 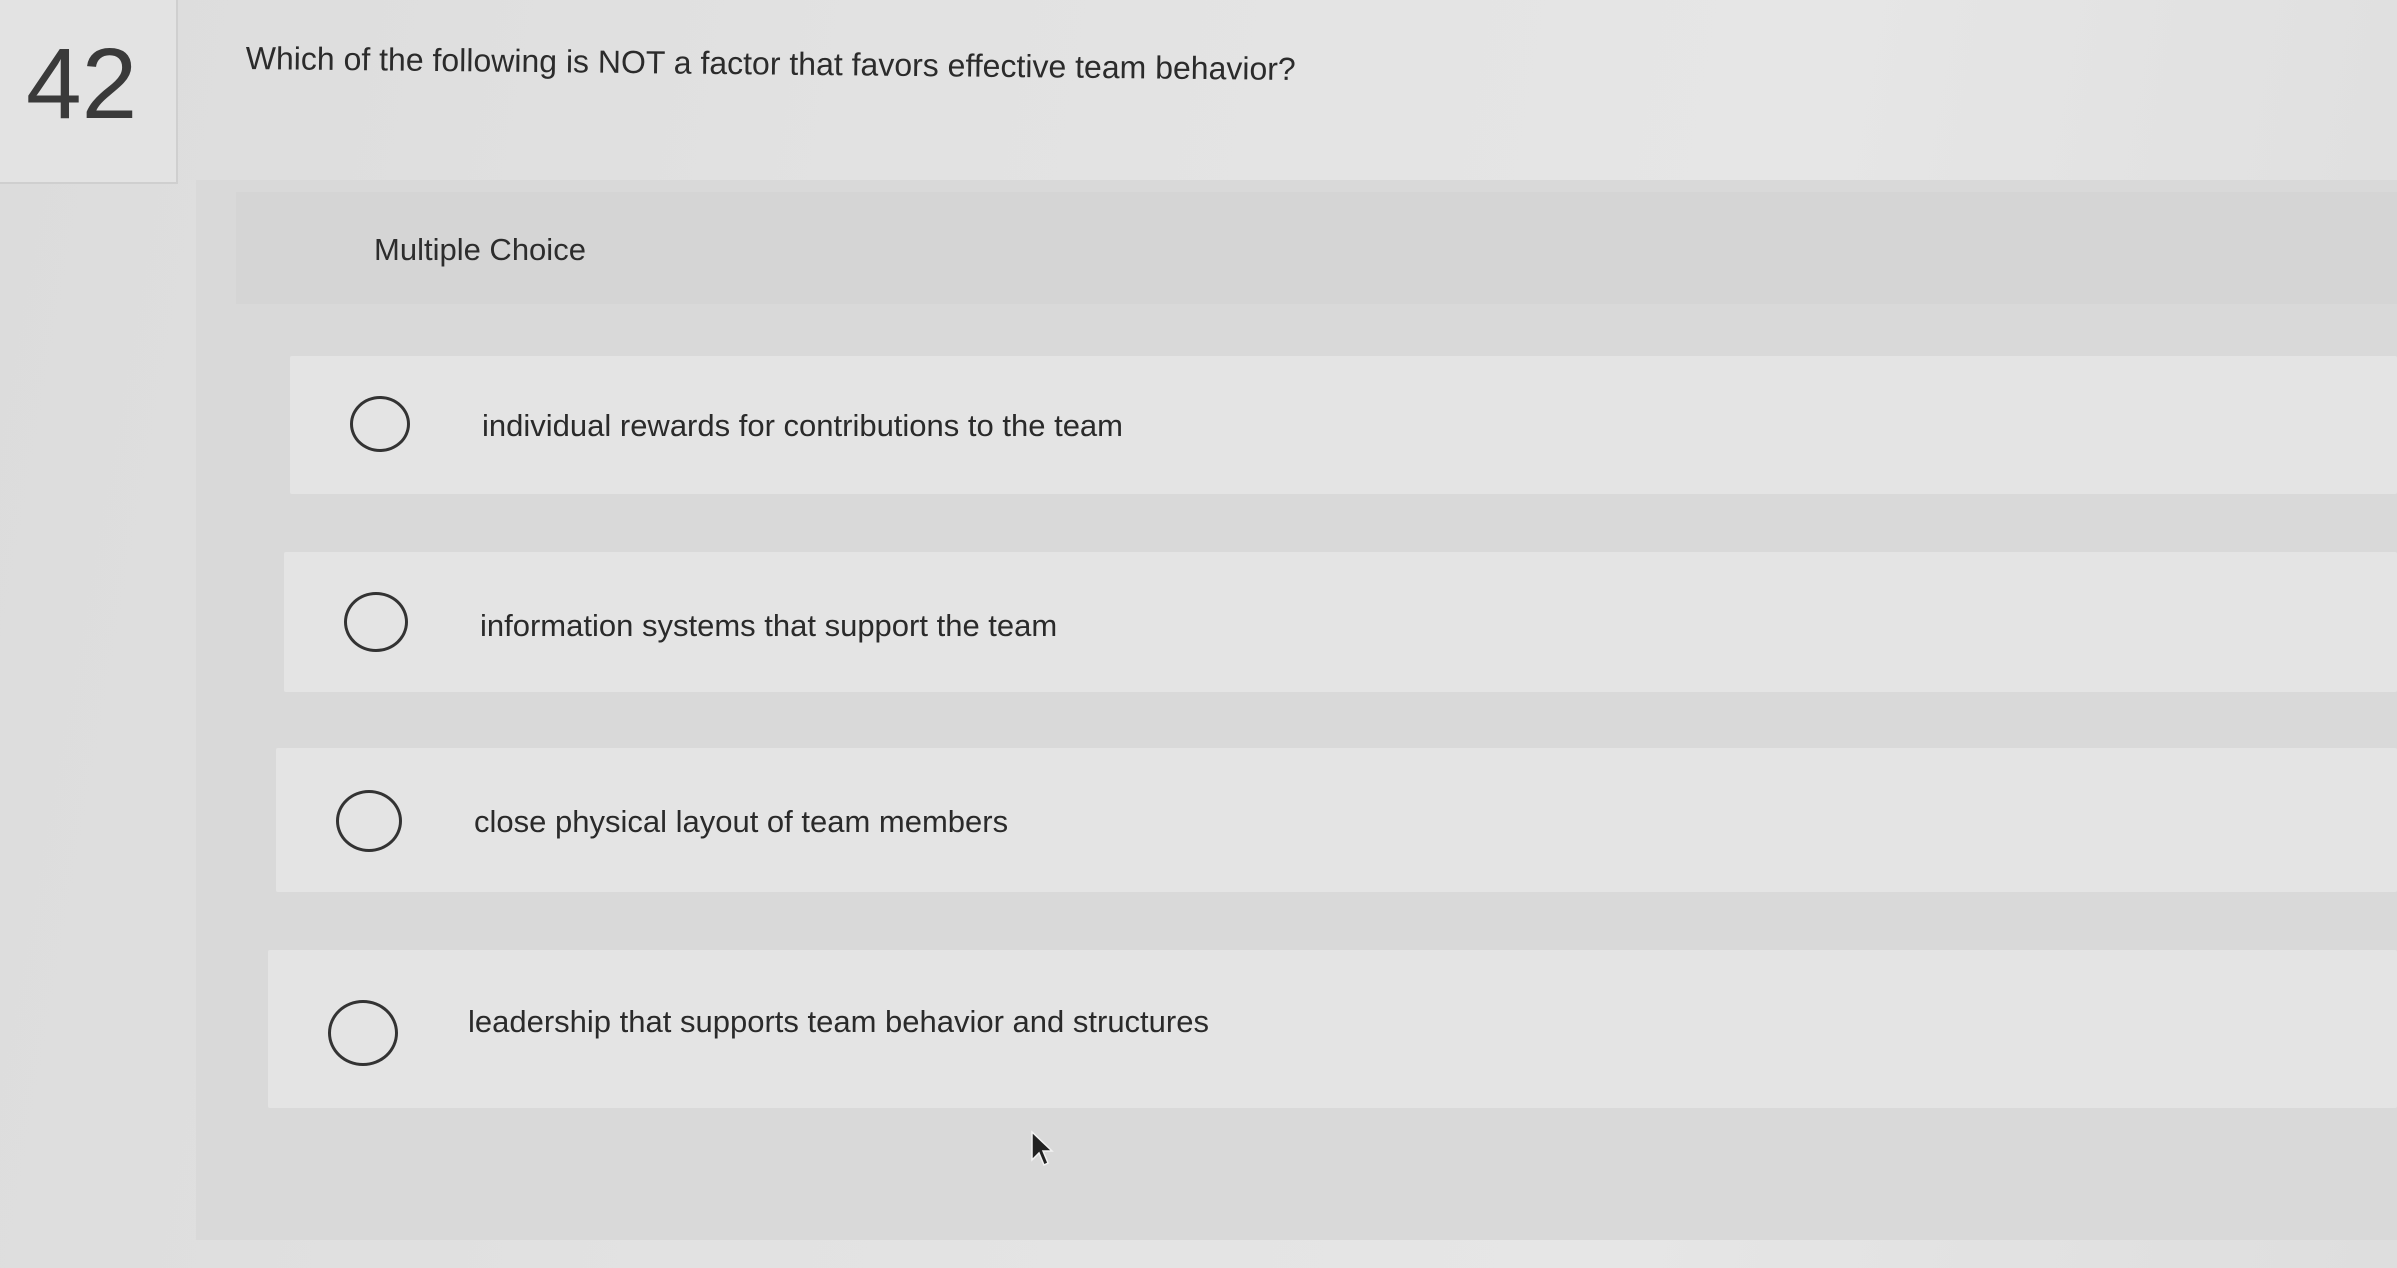 What do you see at coordinates (741, 822) in the screenshot?
I see `answer-option-label: close physical layout of team members` at bounding box center [741, 822].